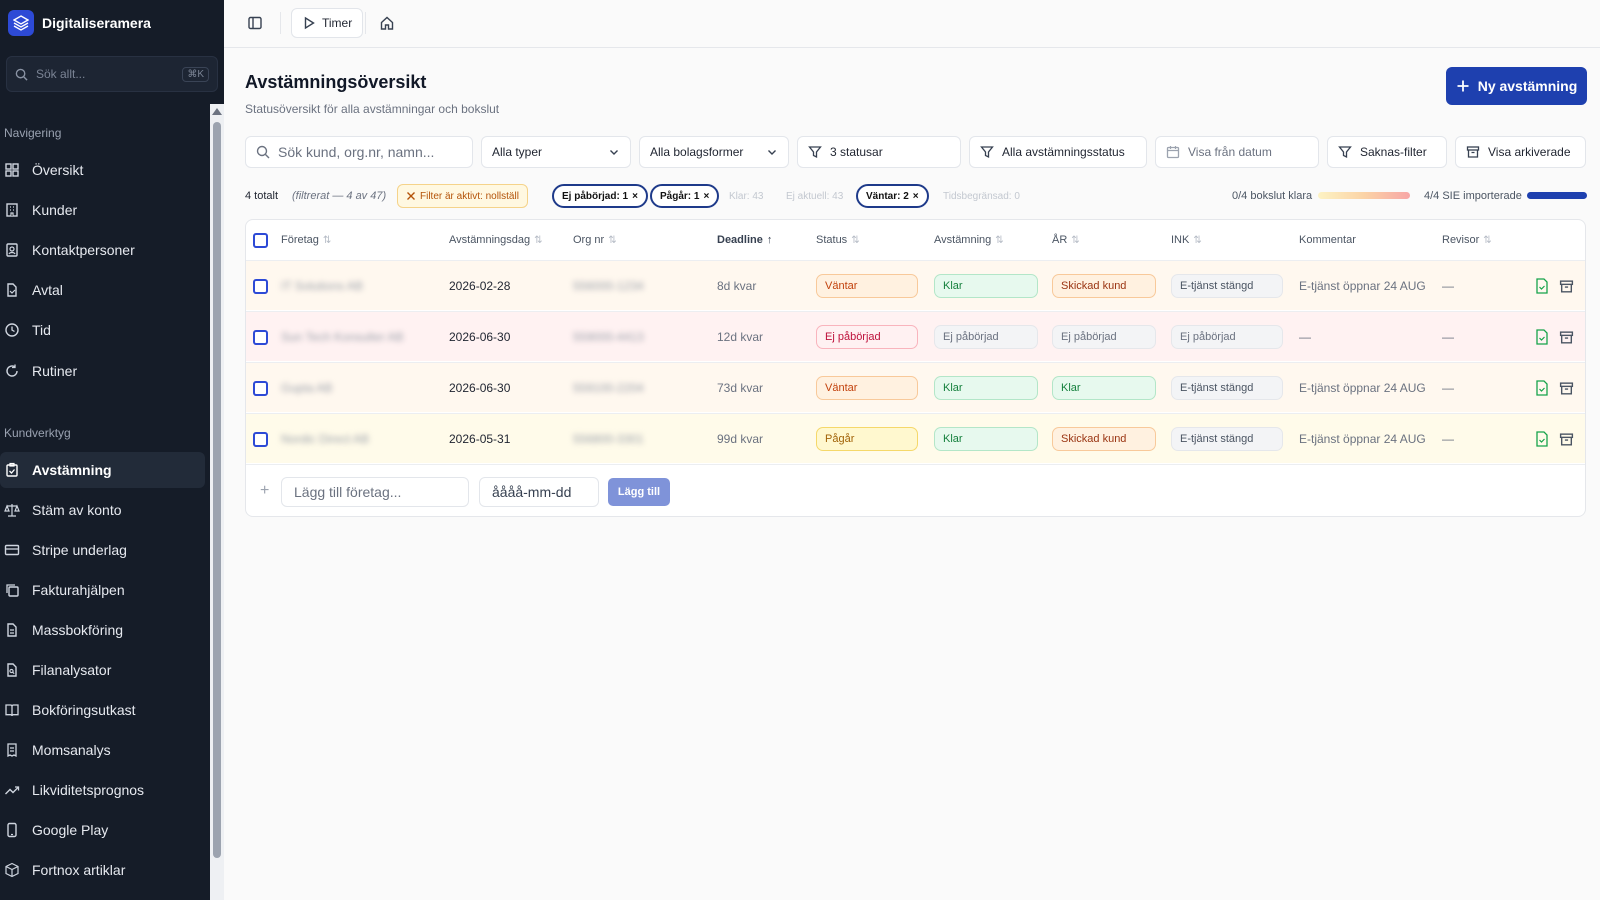 The image size is (1600, 900). I want to click on header-foretag: Företag ⇅, so click(306, 240).